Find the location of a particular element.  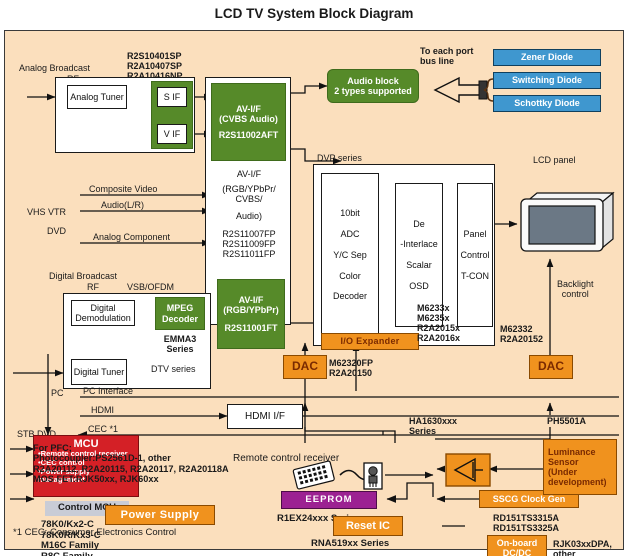

avif-white-line1: AV-I/F is located at coordinates (249, 174).